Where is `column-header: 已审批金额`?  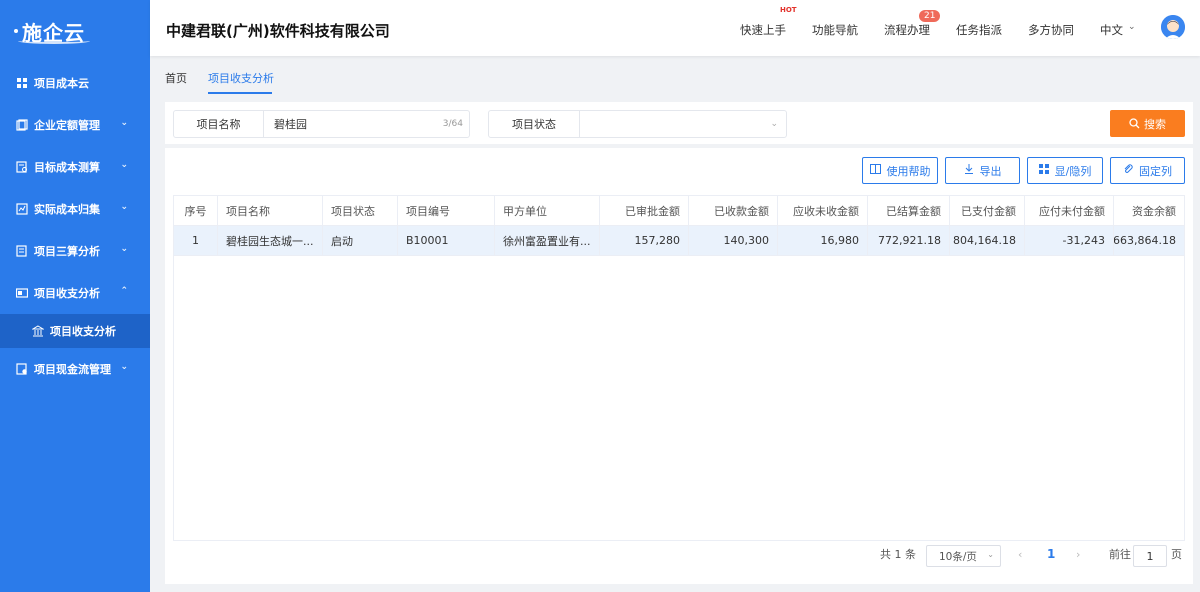
column-header: 已审批金额 is located at coordinates (644, 210).